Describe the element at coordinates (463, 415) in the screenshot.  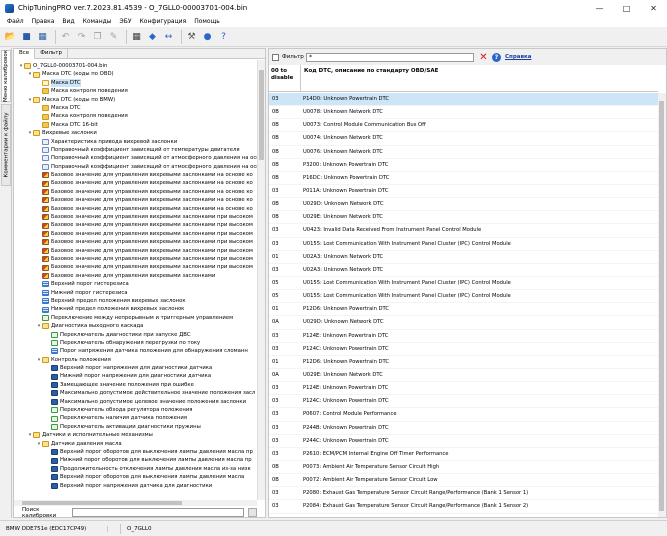
I see `table-row: 03 P0607: Control Module Performance` at that location.